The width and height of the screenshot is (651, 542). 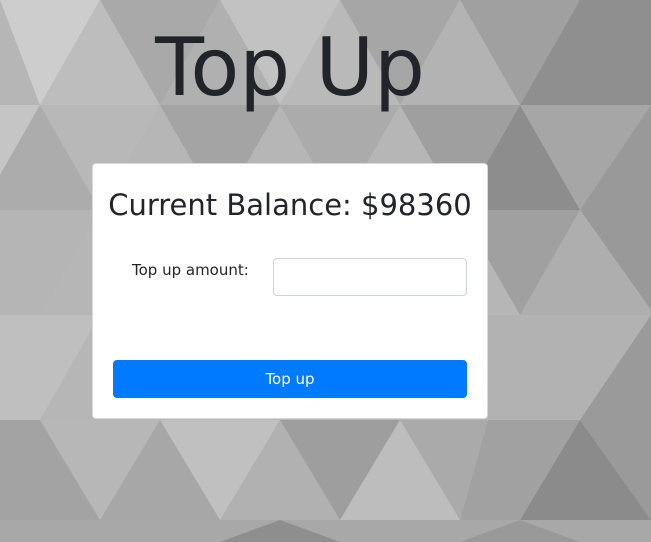 What do you see at coordinates (290, 379) in the screenshot?
I see `topup-button: Top up` at bounding box center [290, 379].